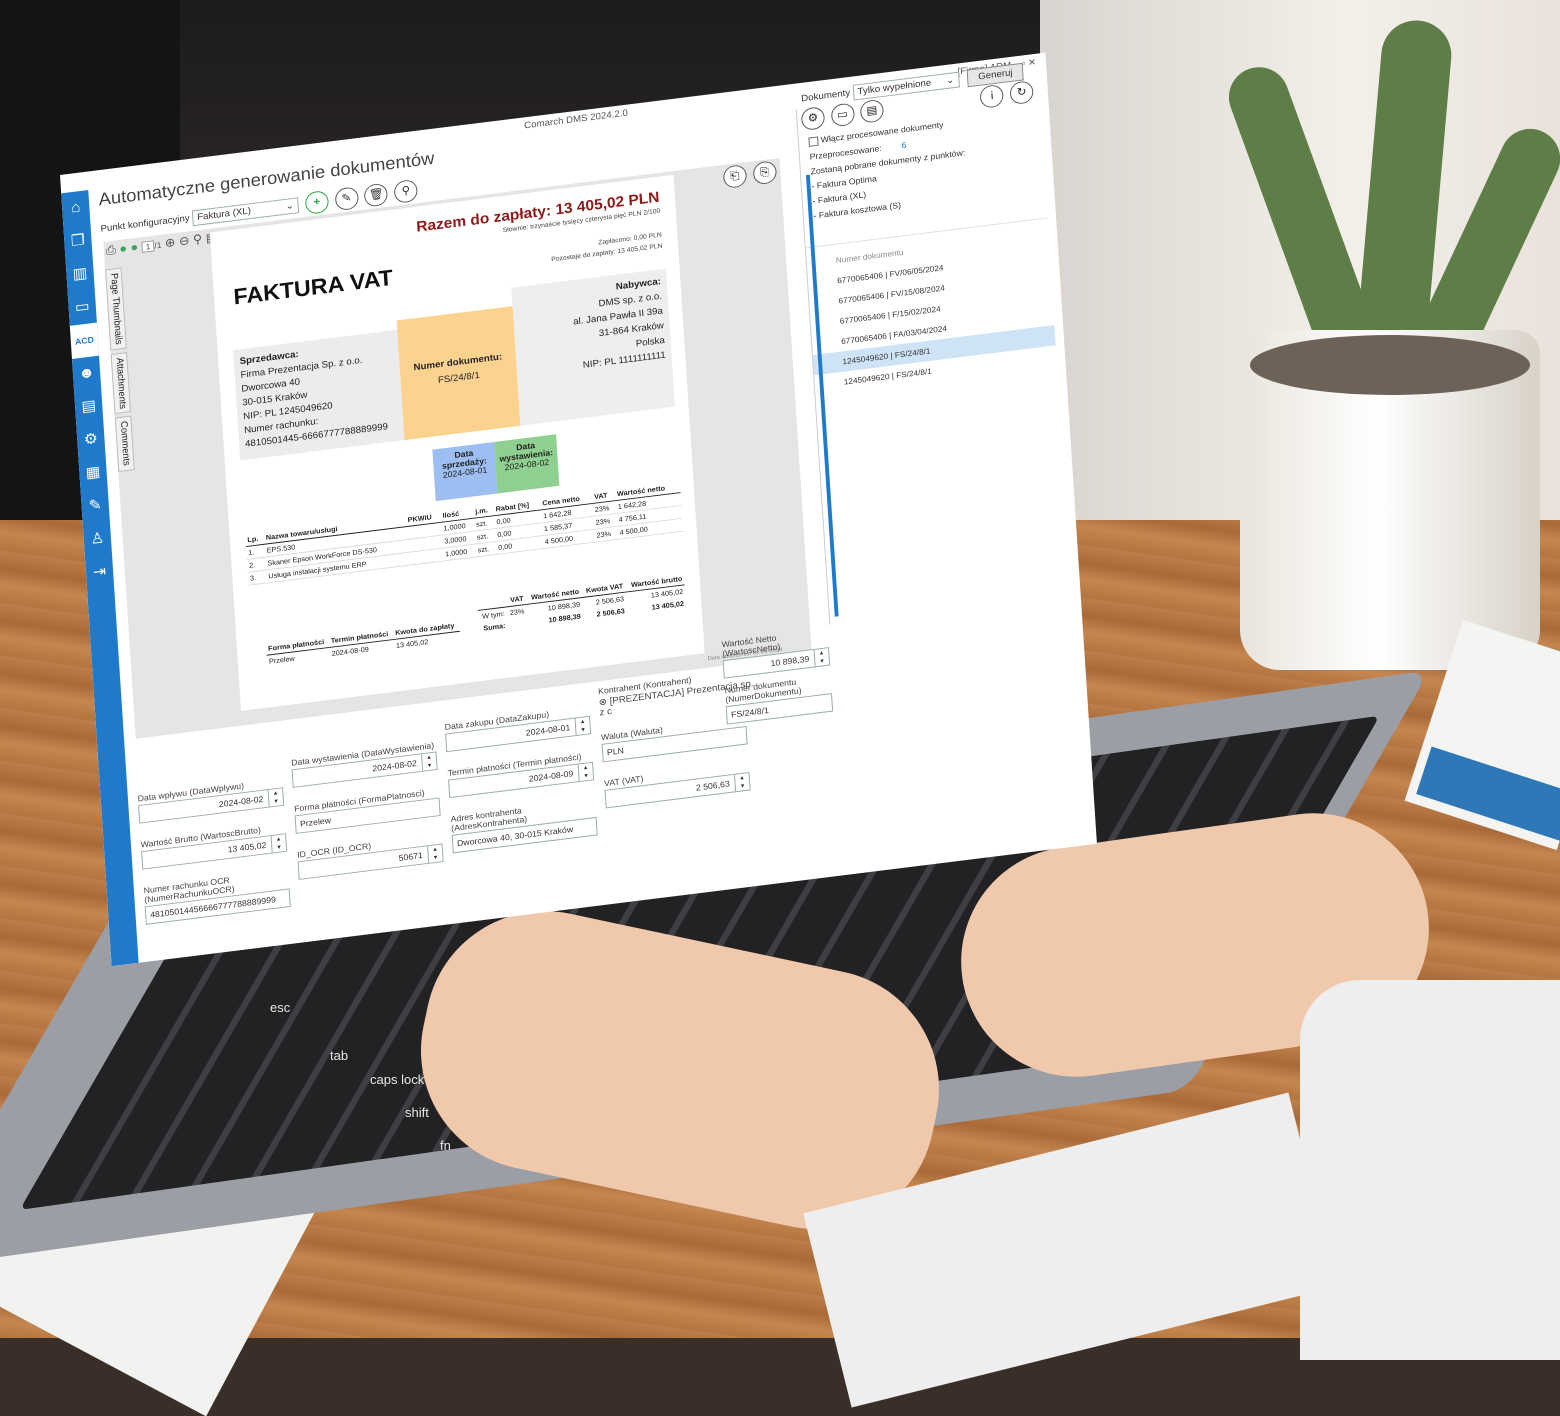  I want to click on print-icon: ⎙, so click(110, 249).